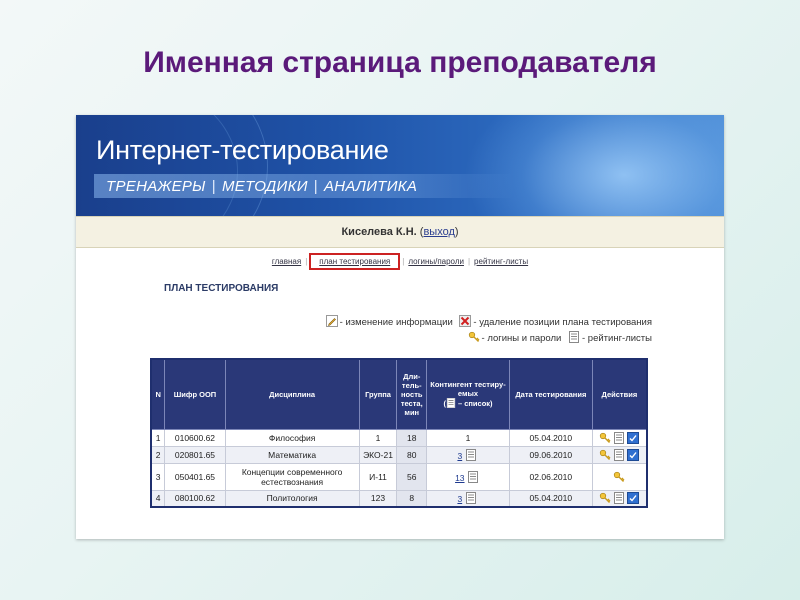 The image size is (800, 600). What do you see at coordinates (468, 389) in the screenshot?
I see `col-contingent-label: Контингент тестиру-емых` at bounding box center [468, 389].